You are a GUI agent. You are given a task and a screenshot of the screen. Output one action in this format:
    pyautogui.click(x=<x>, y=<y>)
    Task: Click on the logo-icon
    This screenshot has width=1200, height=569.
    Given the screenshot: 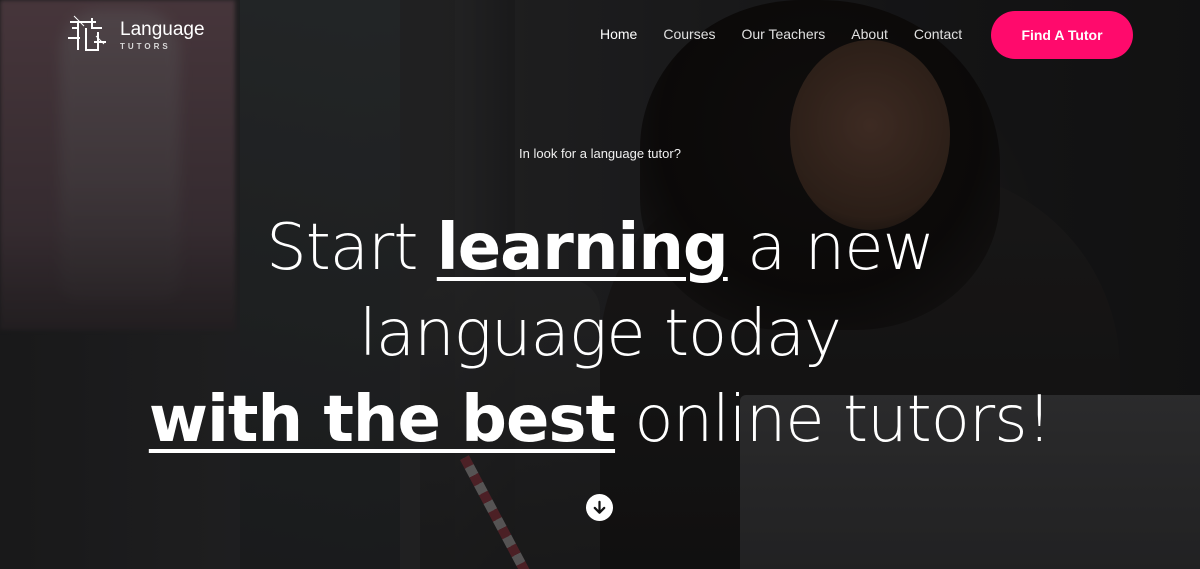 What is the action you would take?
    pyautogui.click(x=87, y=33)
    